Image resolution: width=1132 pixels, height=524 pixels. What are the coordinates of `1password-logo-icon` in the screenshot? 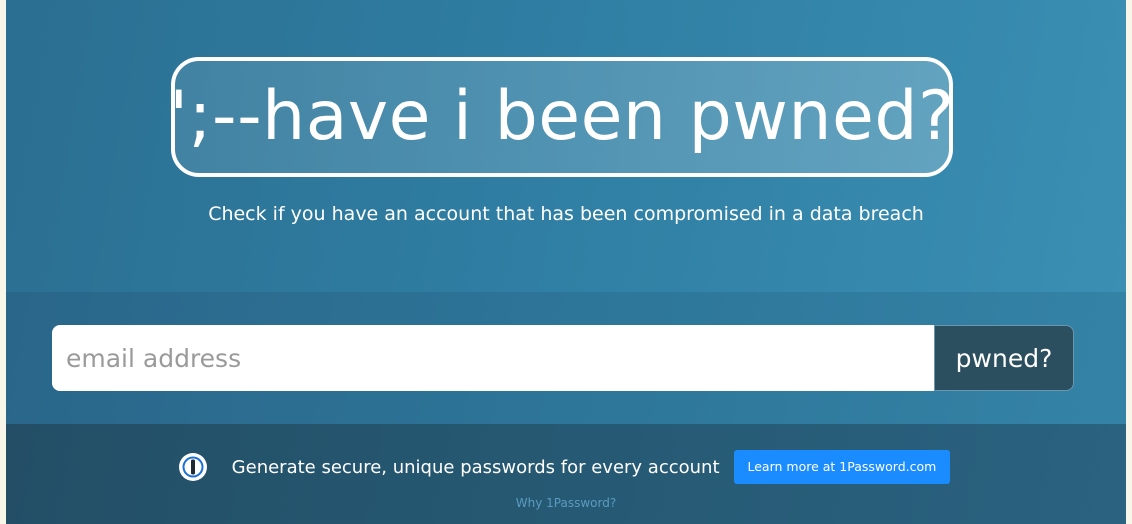 It's located at (192, 467).